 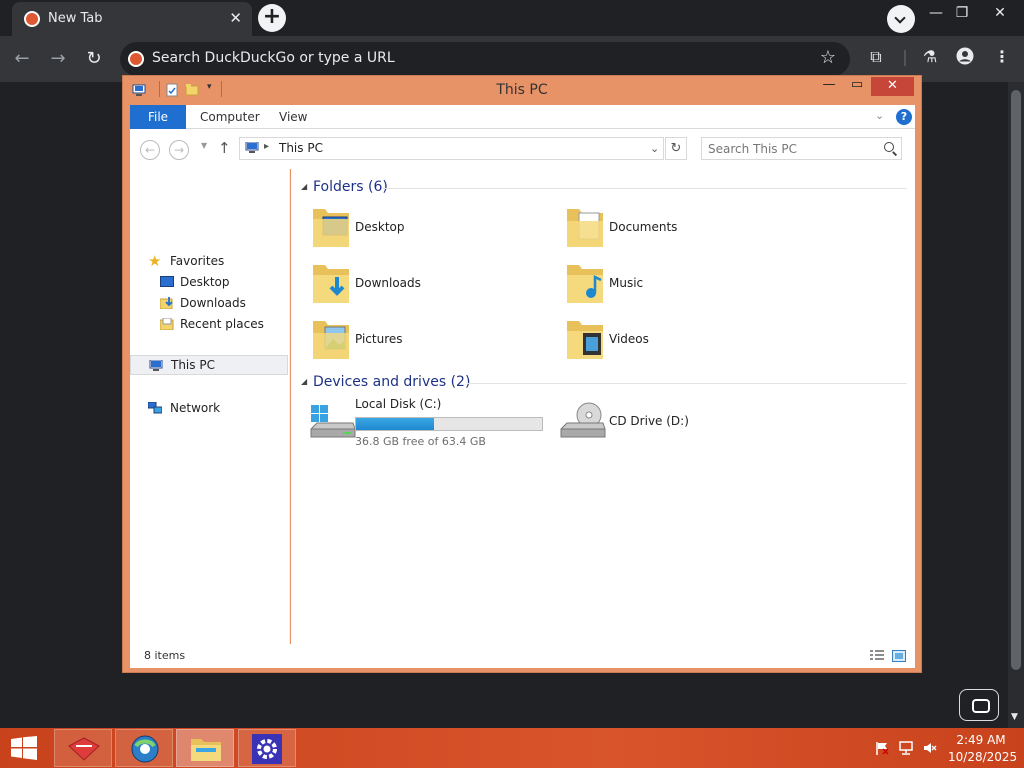 What do you see at coordinates (94, 59) in the screenshot?
I see `reload-icon: ↻` at bounding box center [94, 59].